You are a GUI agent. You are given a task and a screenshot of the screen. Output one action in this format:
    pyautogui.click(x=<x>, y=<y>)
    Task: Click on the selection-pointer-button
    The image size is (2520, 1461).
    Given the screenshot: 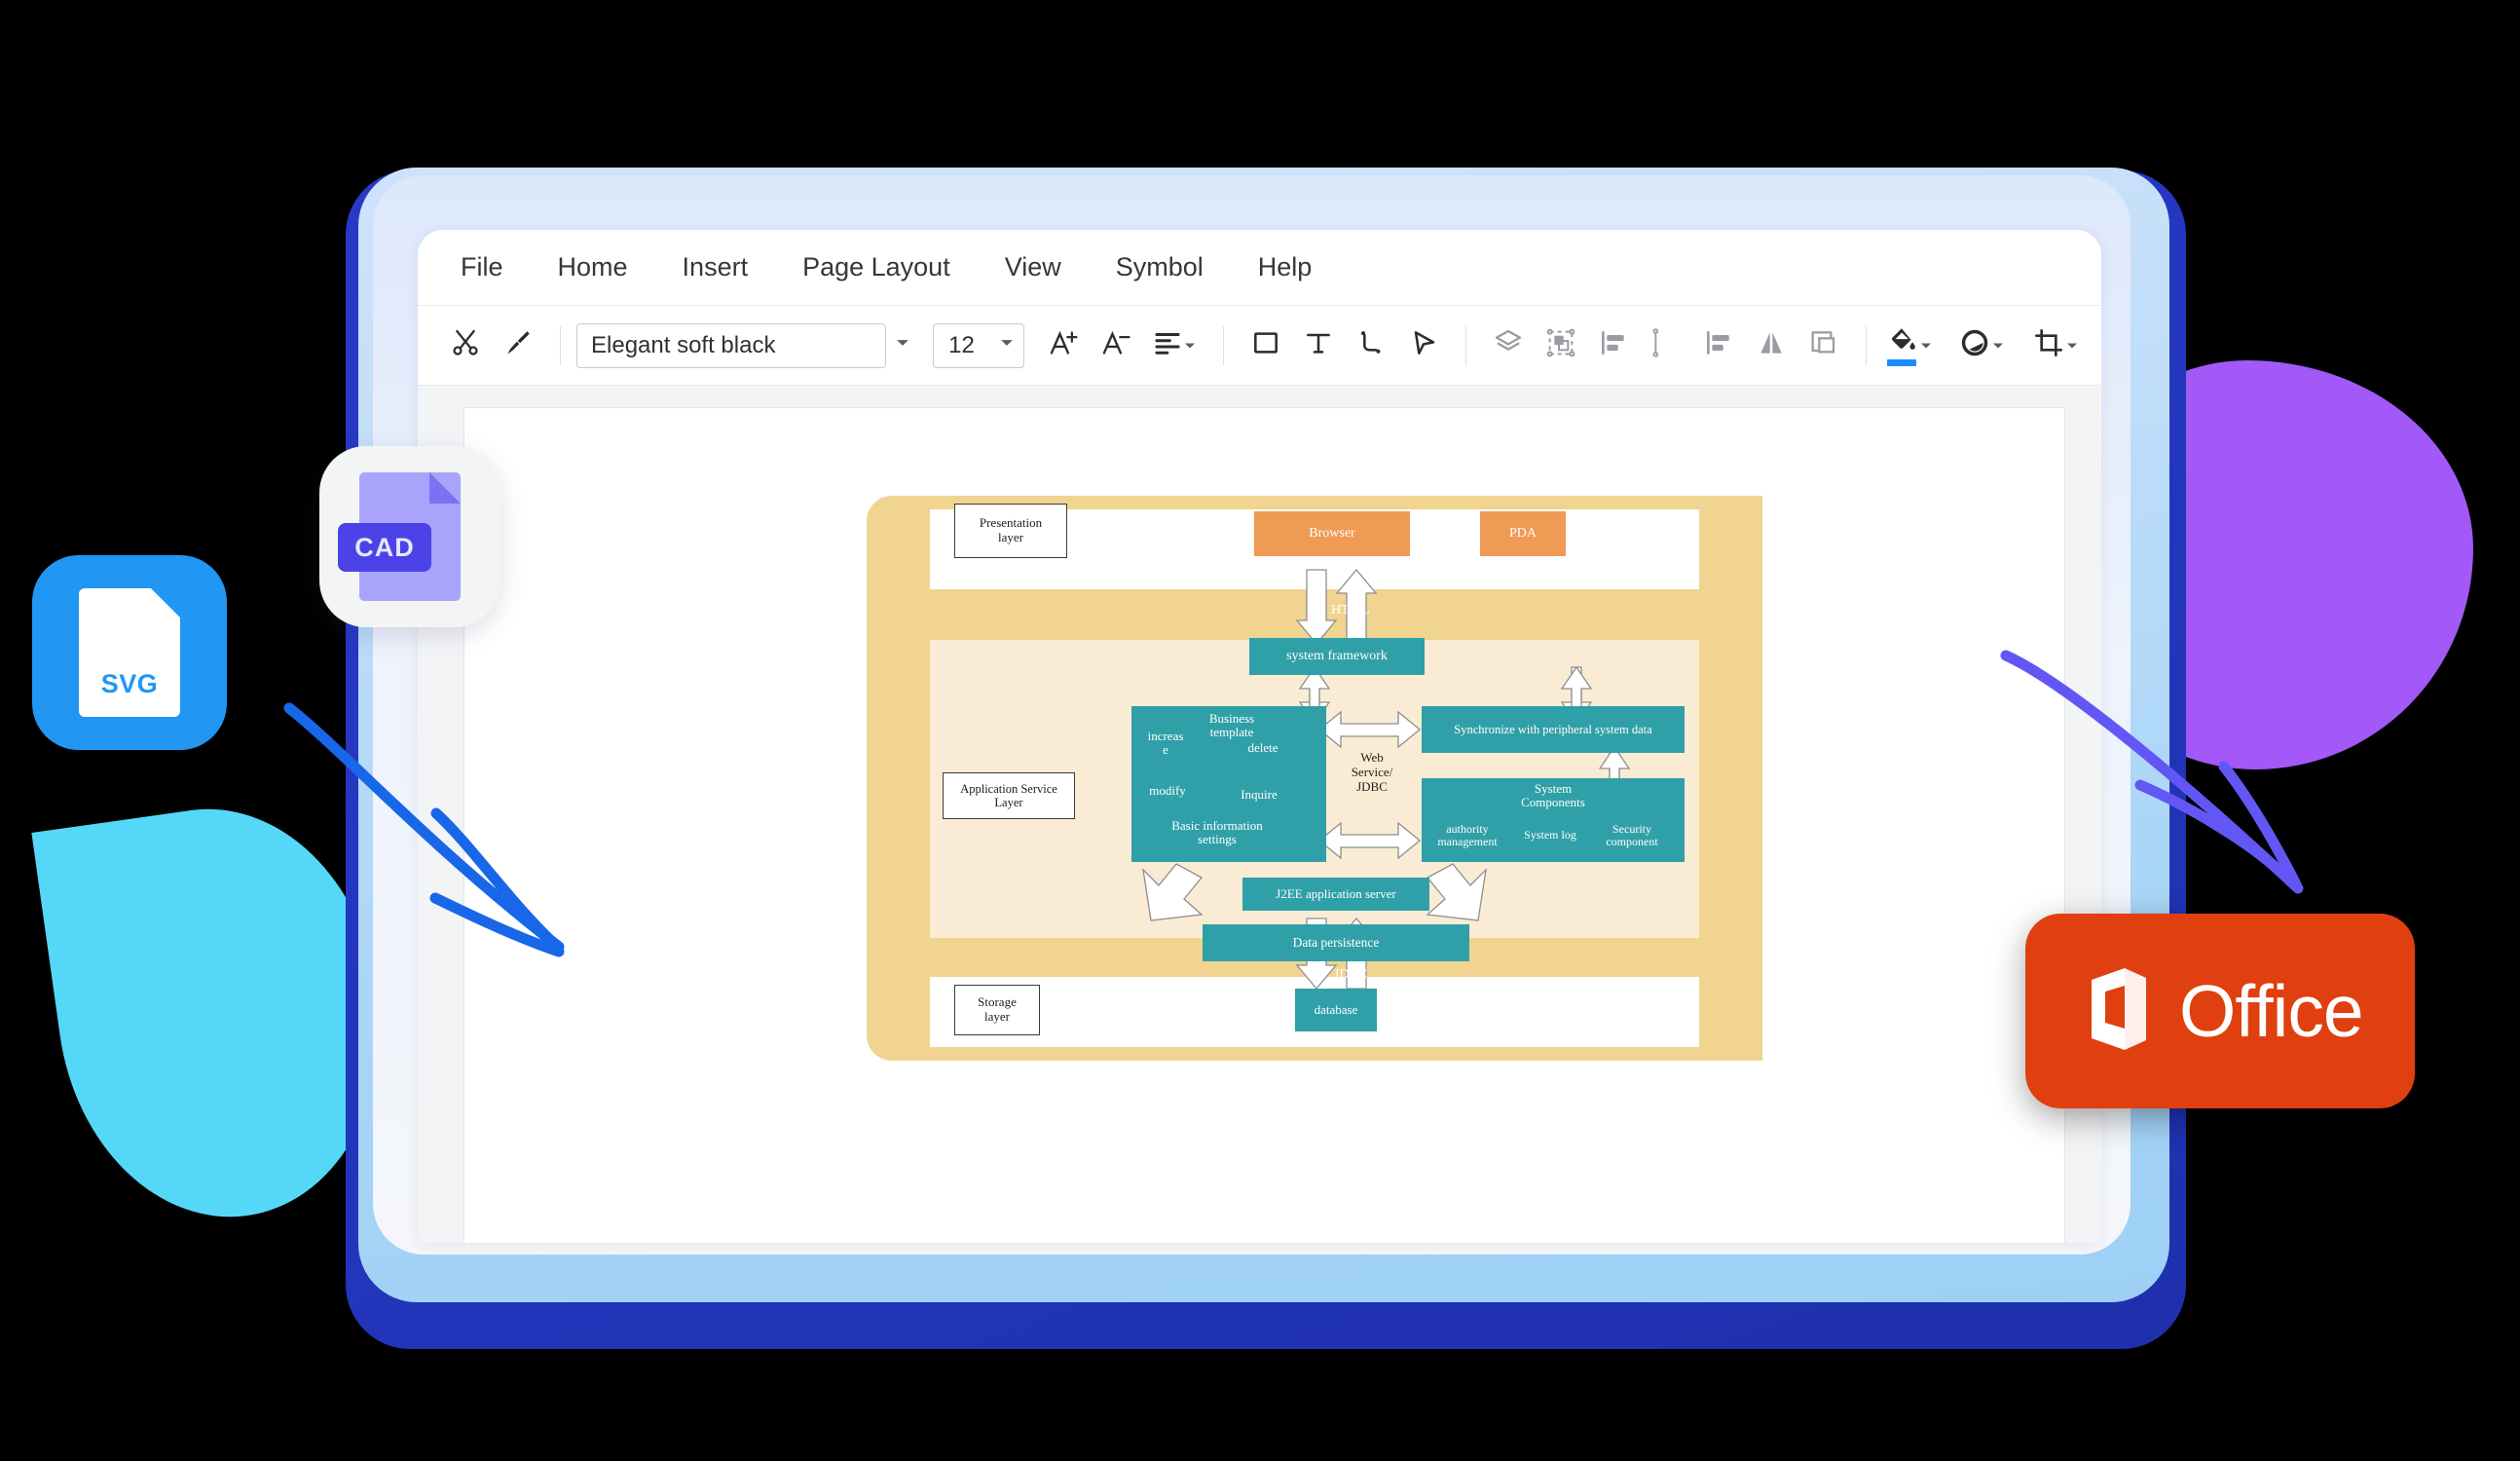 What is the action you would take?
    pyautogui.click(x=1423, y=345)
    